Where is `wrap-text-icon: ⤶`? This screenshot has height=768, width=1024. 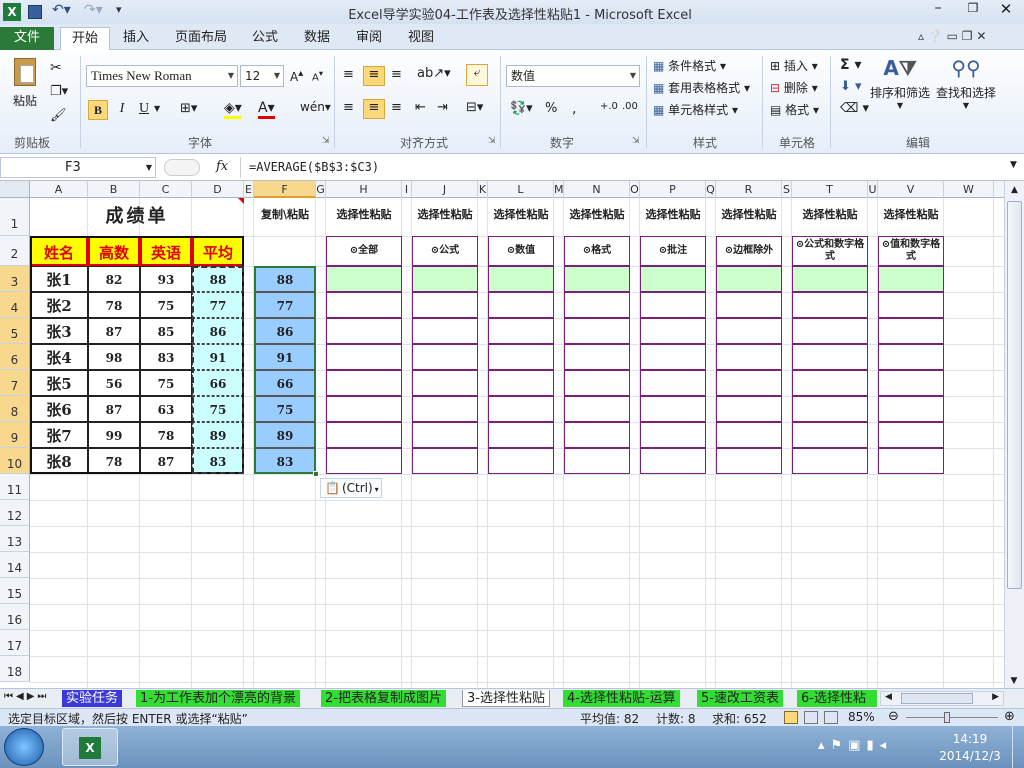
wrap-text-icon: ⤶ is located at coordinates (477, 75).